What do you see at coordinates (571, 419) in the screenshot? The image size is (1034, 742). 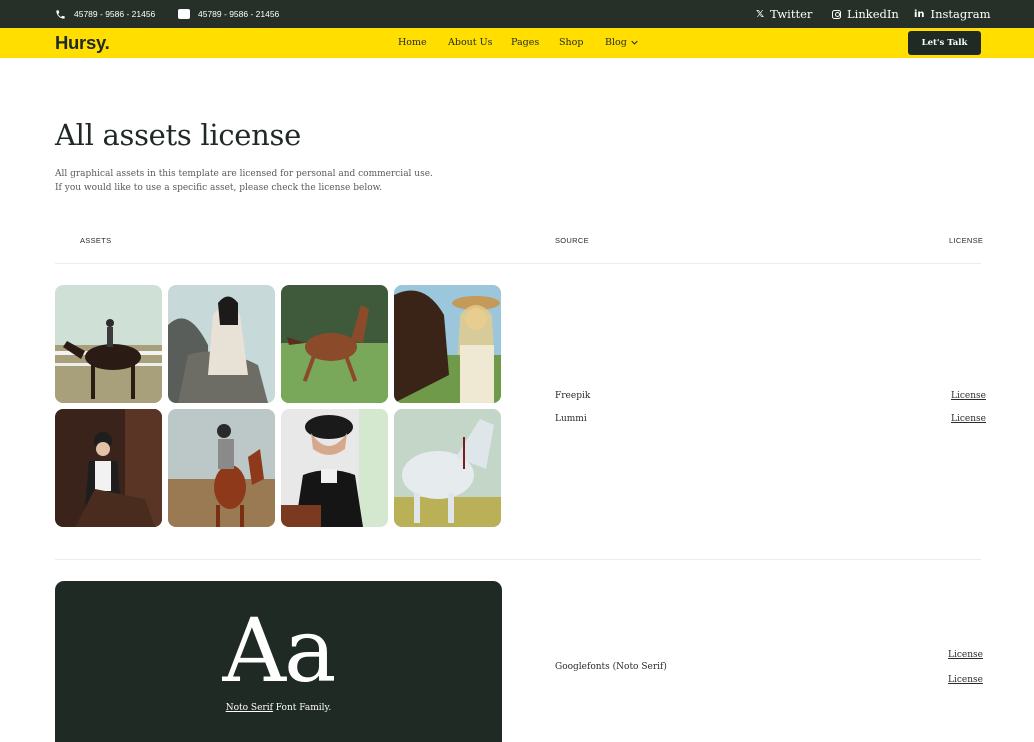 I see `source-lummi: Lummi` at bounding box center [571, 419].